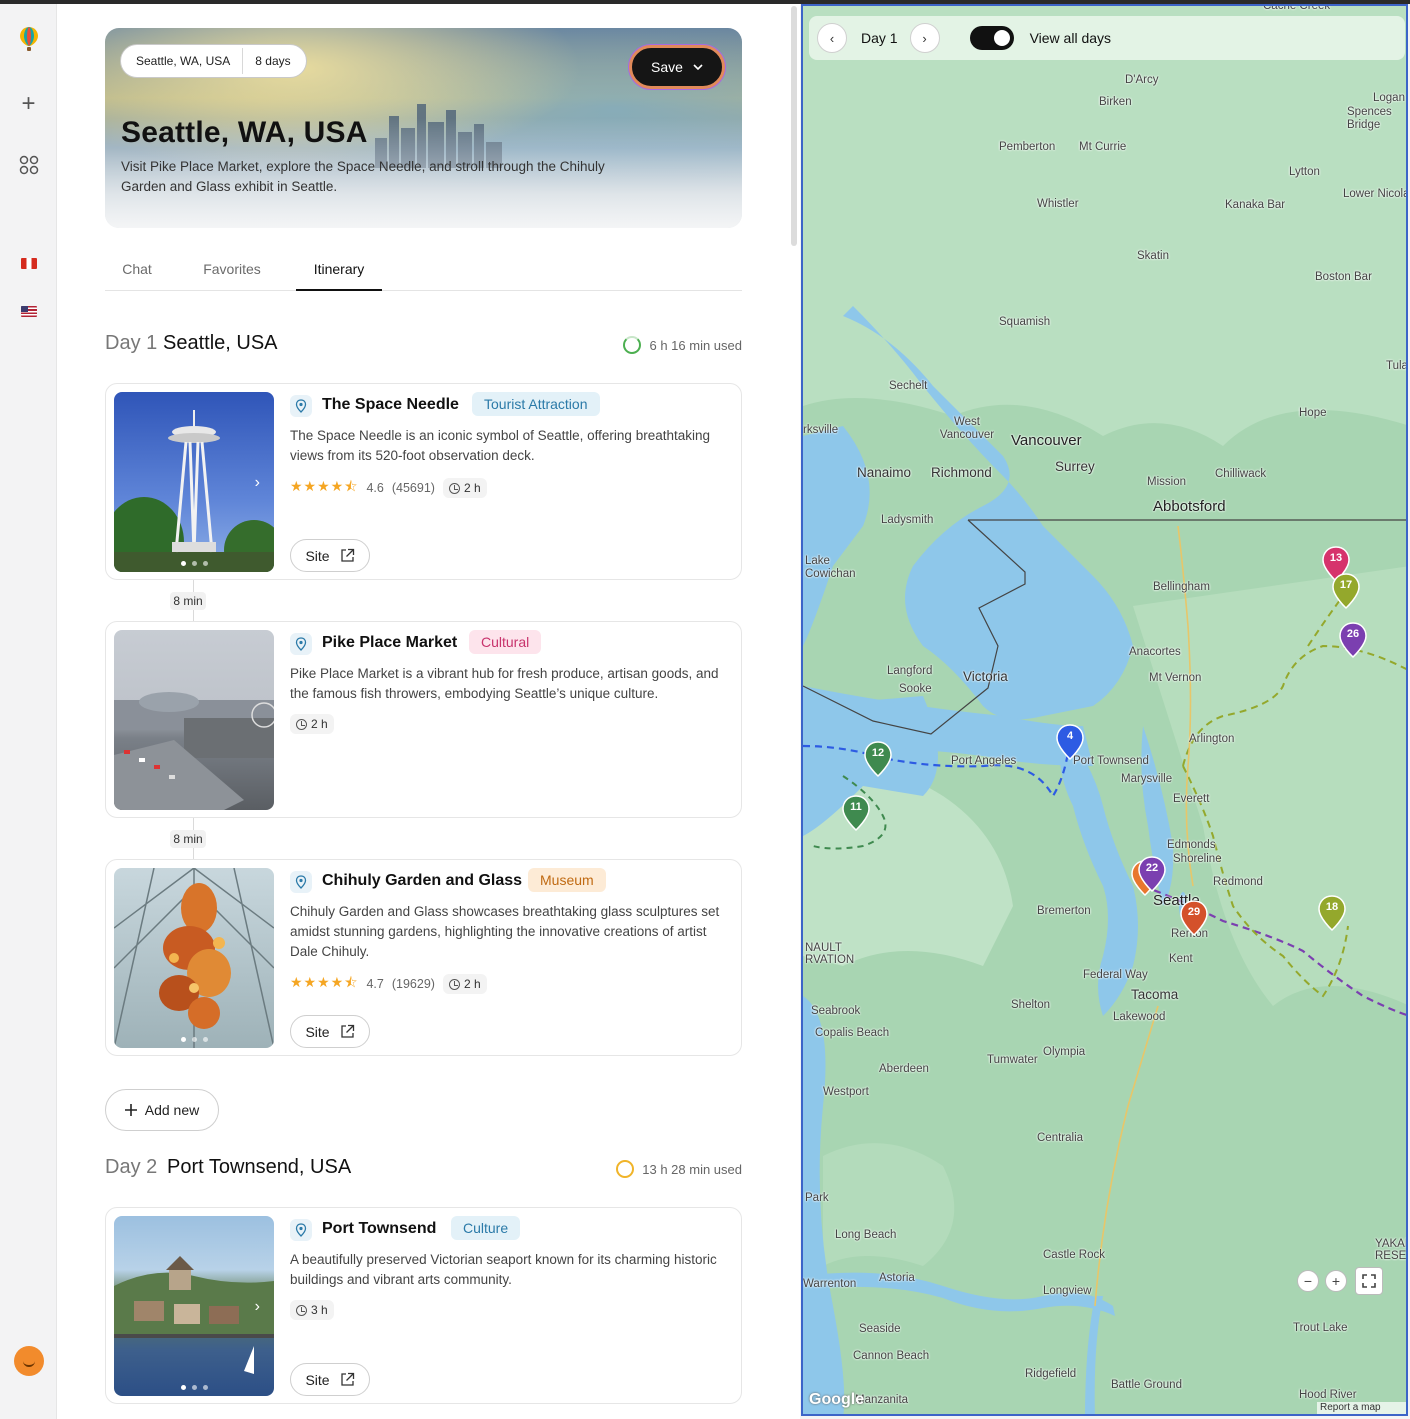 This screenshot has width=1410, height=1419. What do you see at coordinates (817, 1198) in the screenshot?
I see `map-label: Park` at bounding box center [817, 1198].